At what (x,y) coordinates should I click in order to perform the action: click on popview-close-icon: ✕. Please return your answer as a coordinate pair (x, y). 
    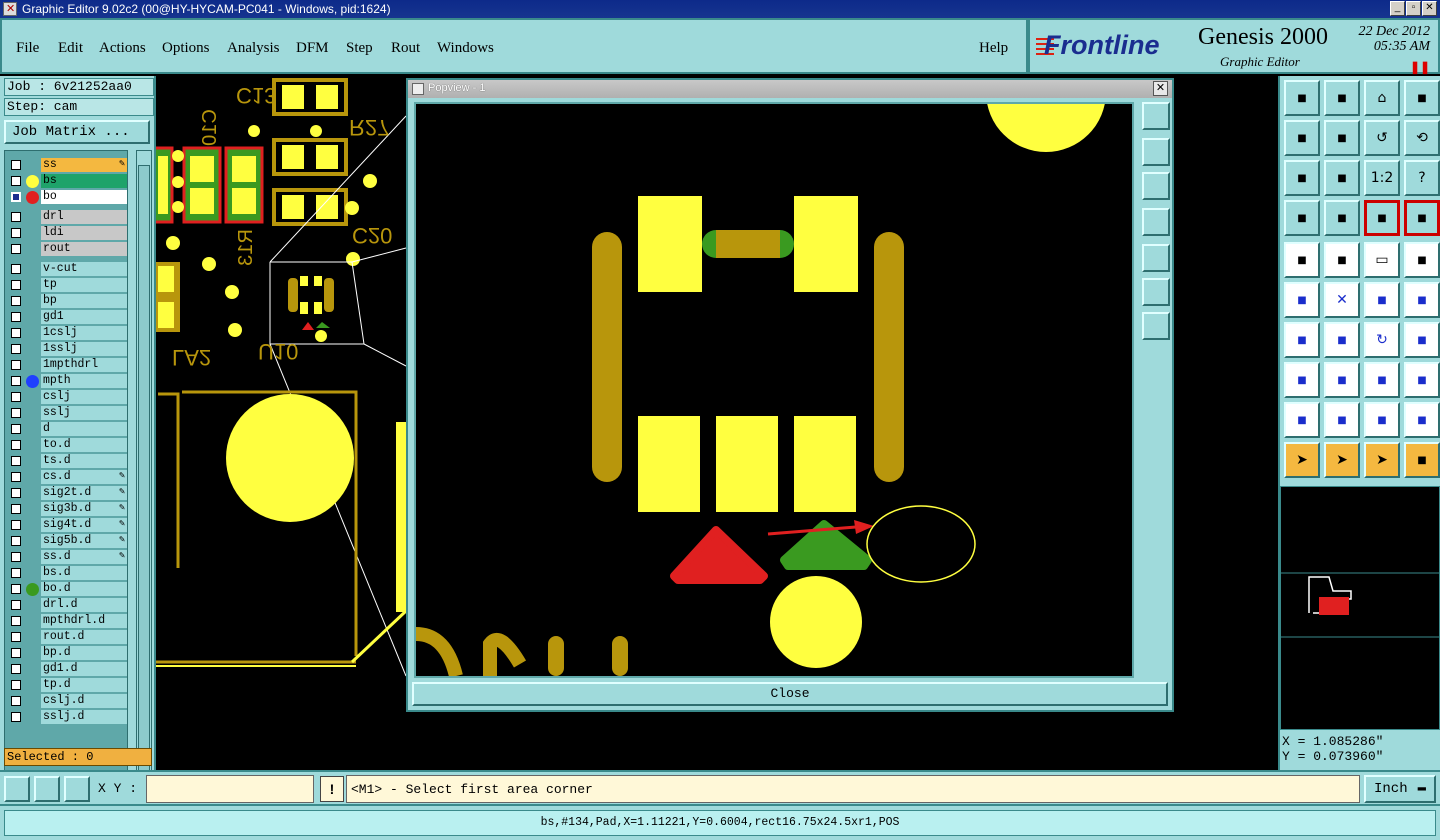
    Looking at the image, I should click on (1160, 88).